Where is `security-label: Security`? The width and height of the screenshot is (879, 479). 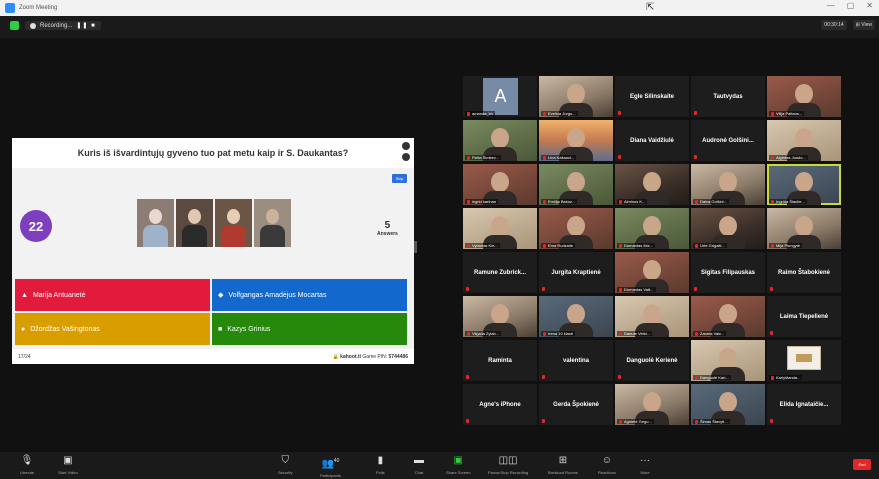
security-label: Security is located at coordinates (285, 472).